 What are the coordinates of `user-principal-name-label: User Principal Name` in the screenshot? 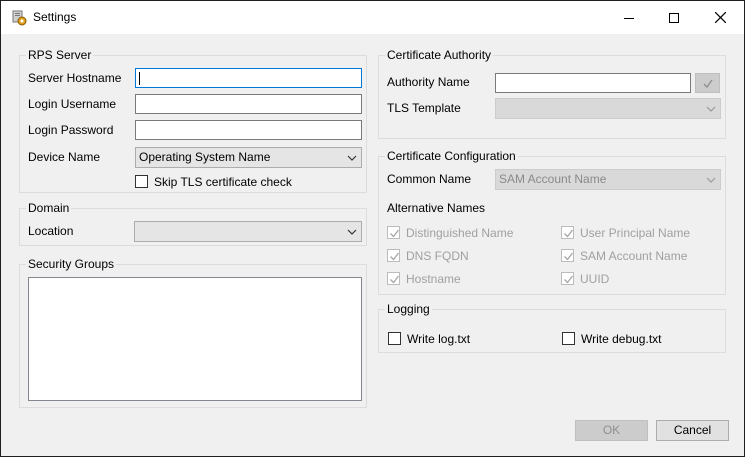 It's located at (635, 233).